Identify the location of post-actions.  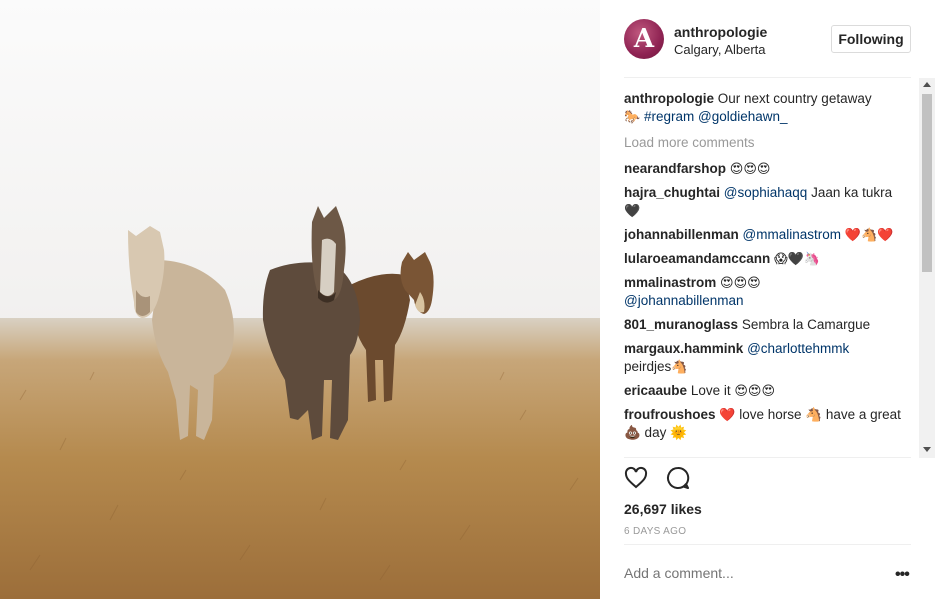
(657, 478).